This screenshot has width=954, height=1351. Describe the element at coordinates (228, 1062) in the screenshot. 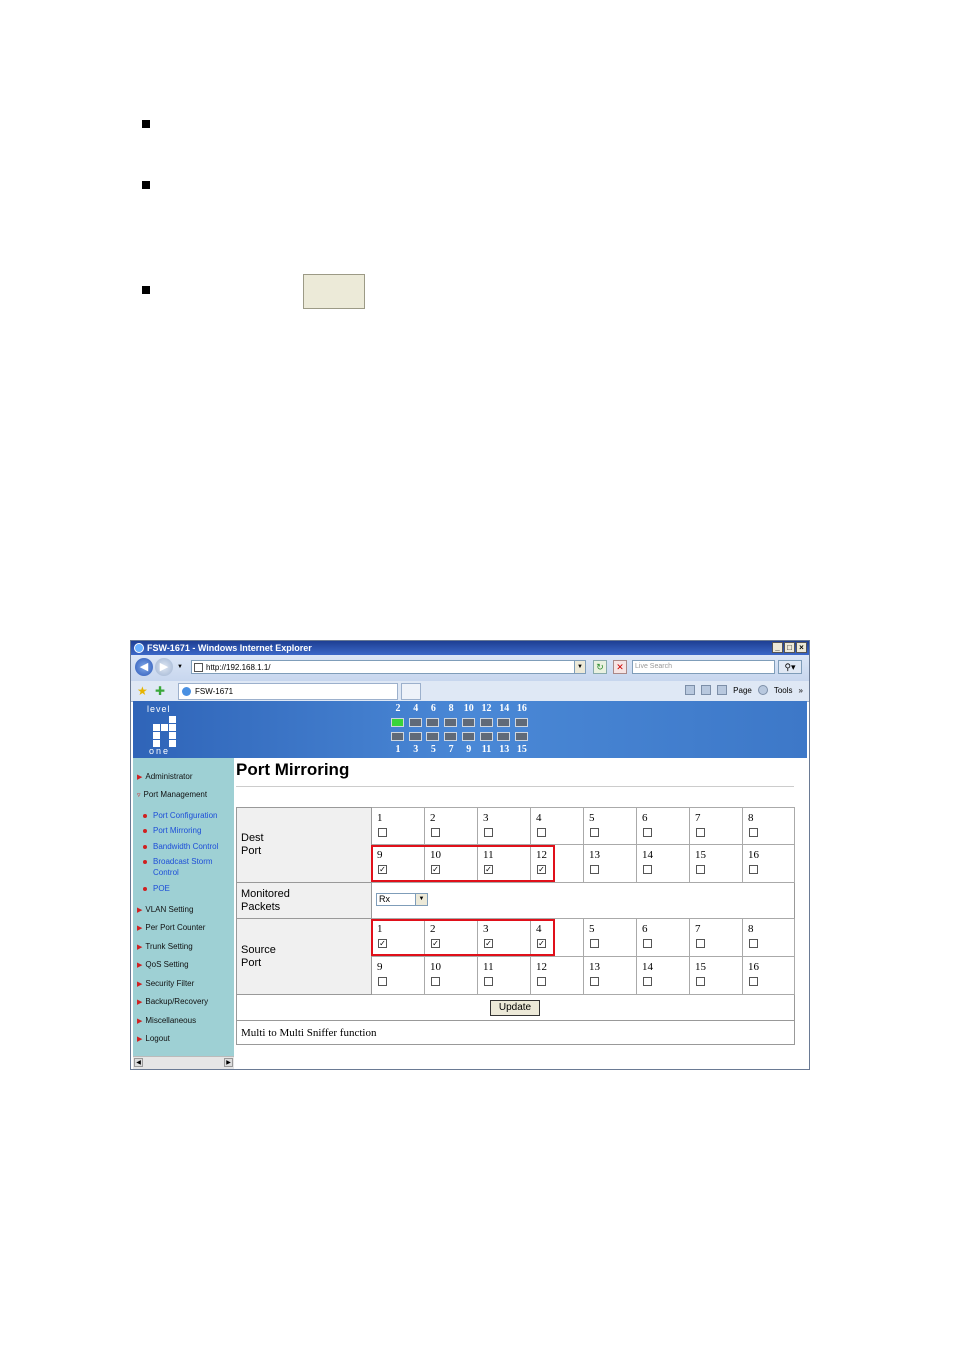

I see `scroll-right-icon: ▶` at that location.